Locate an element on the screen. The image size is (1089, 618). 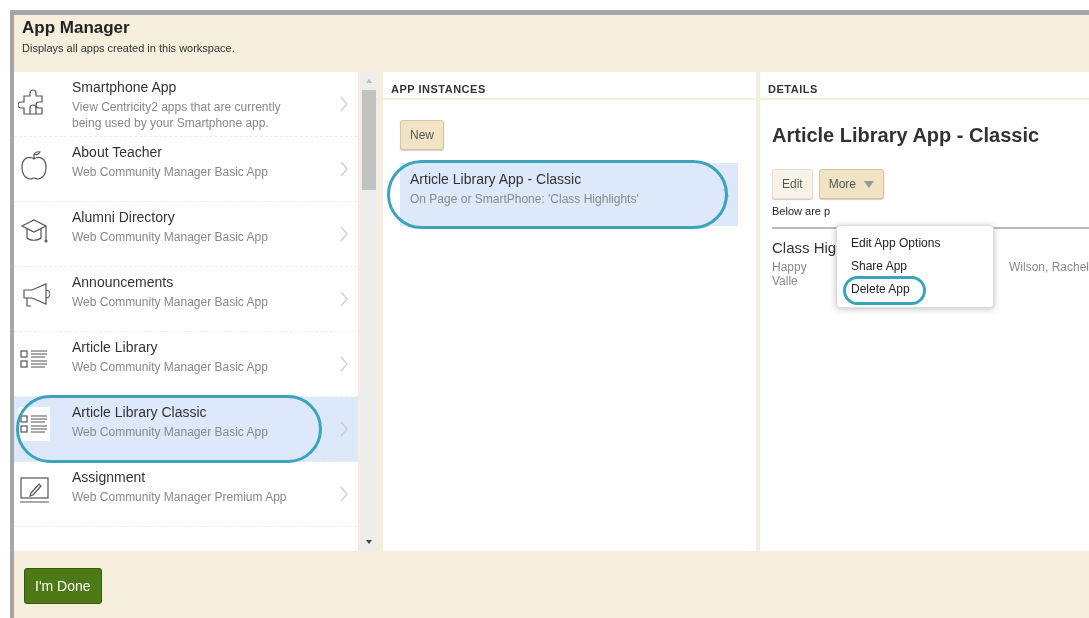
panel-heading: DETAILS is located at coordinates (793, 89).